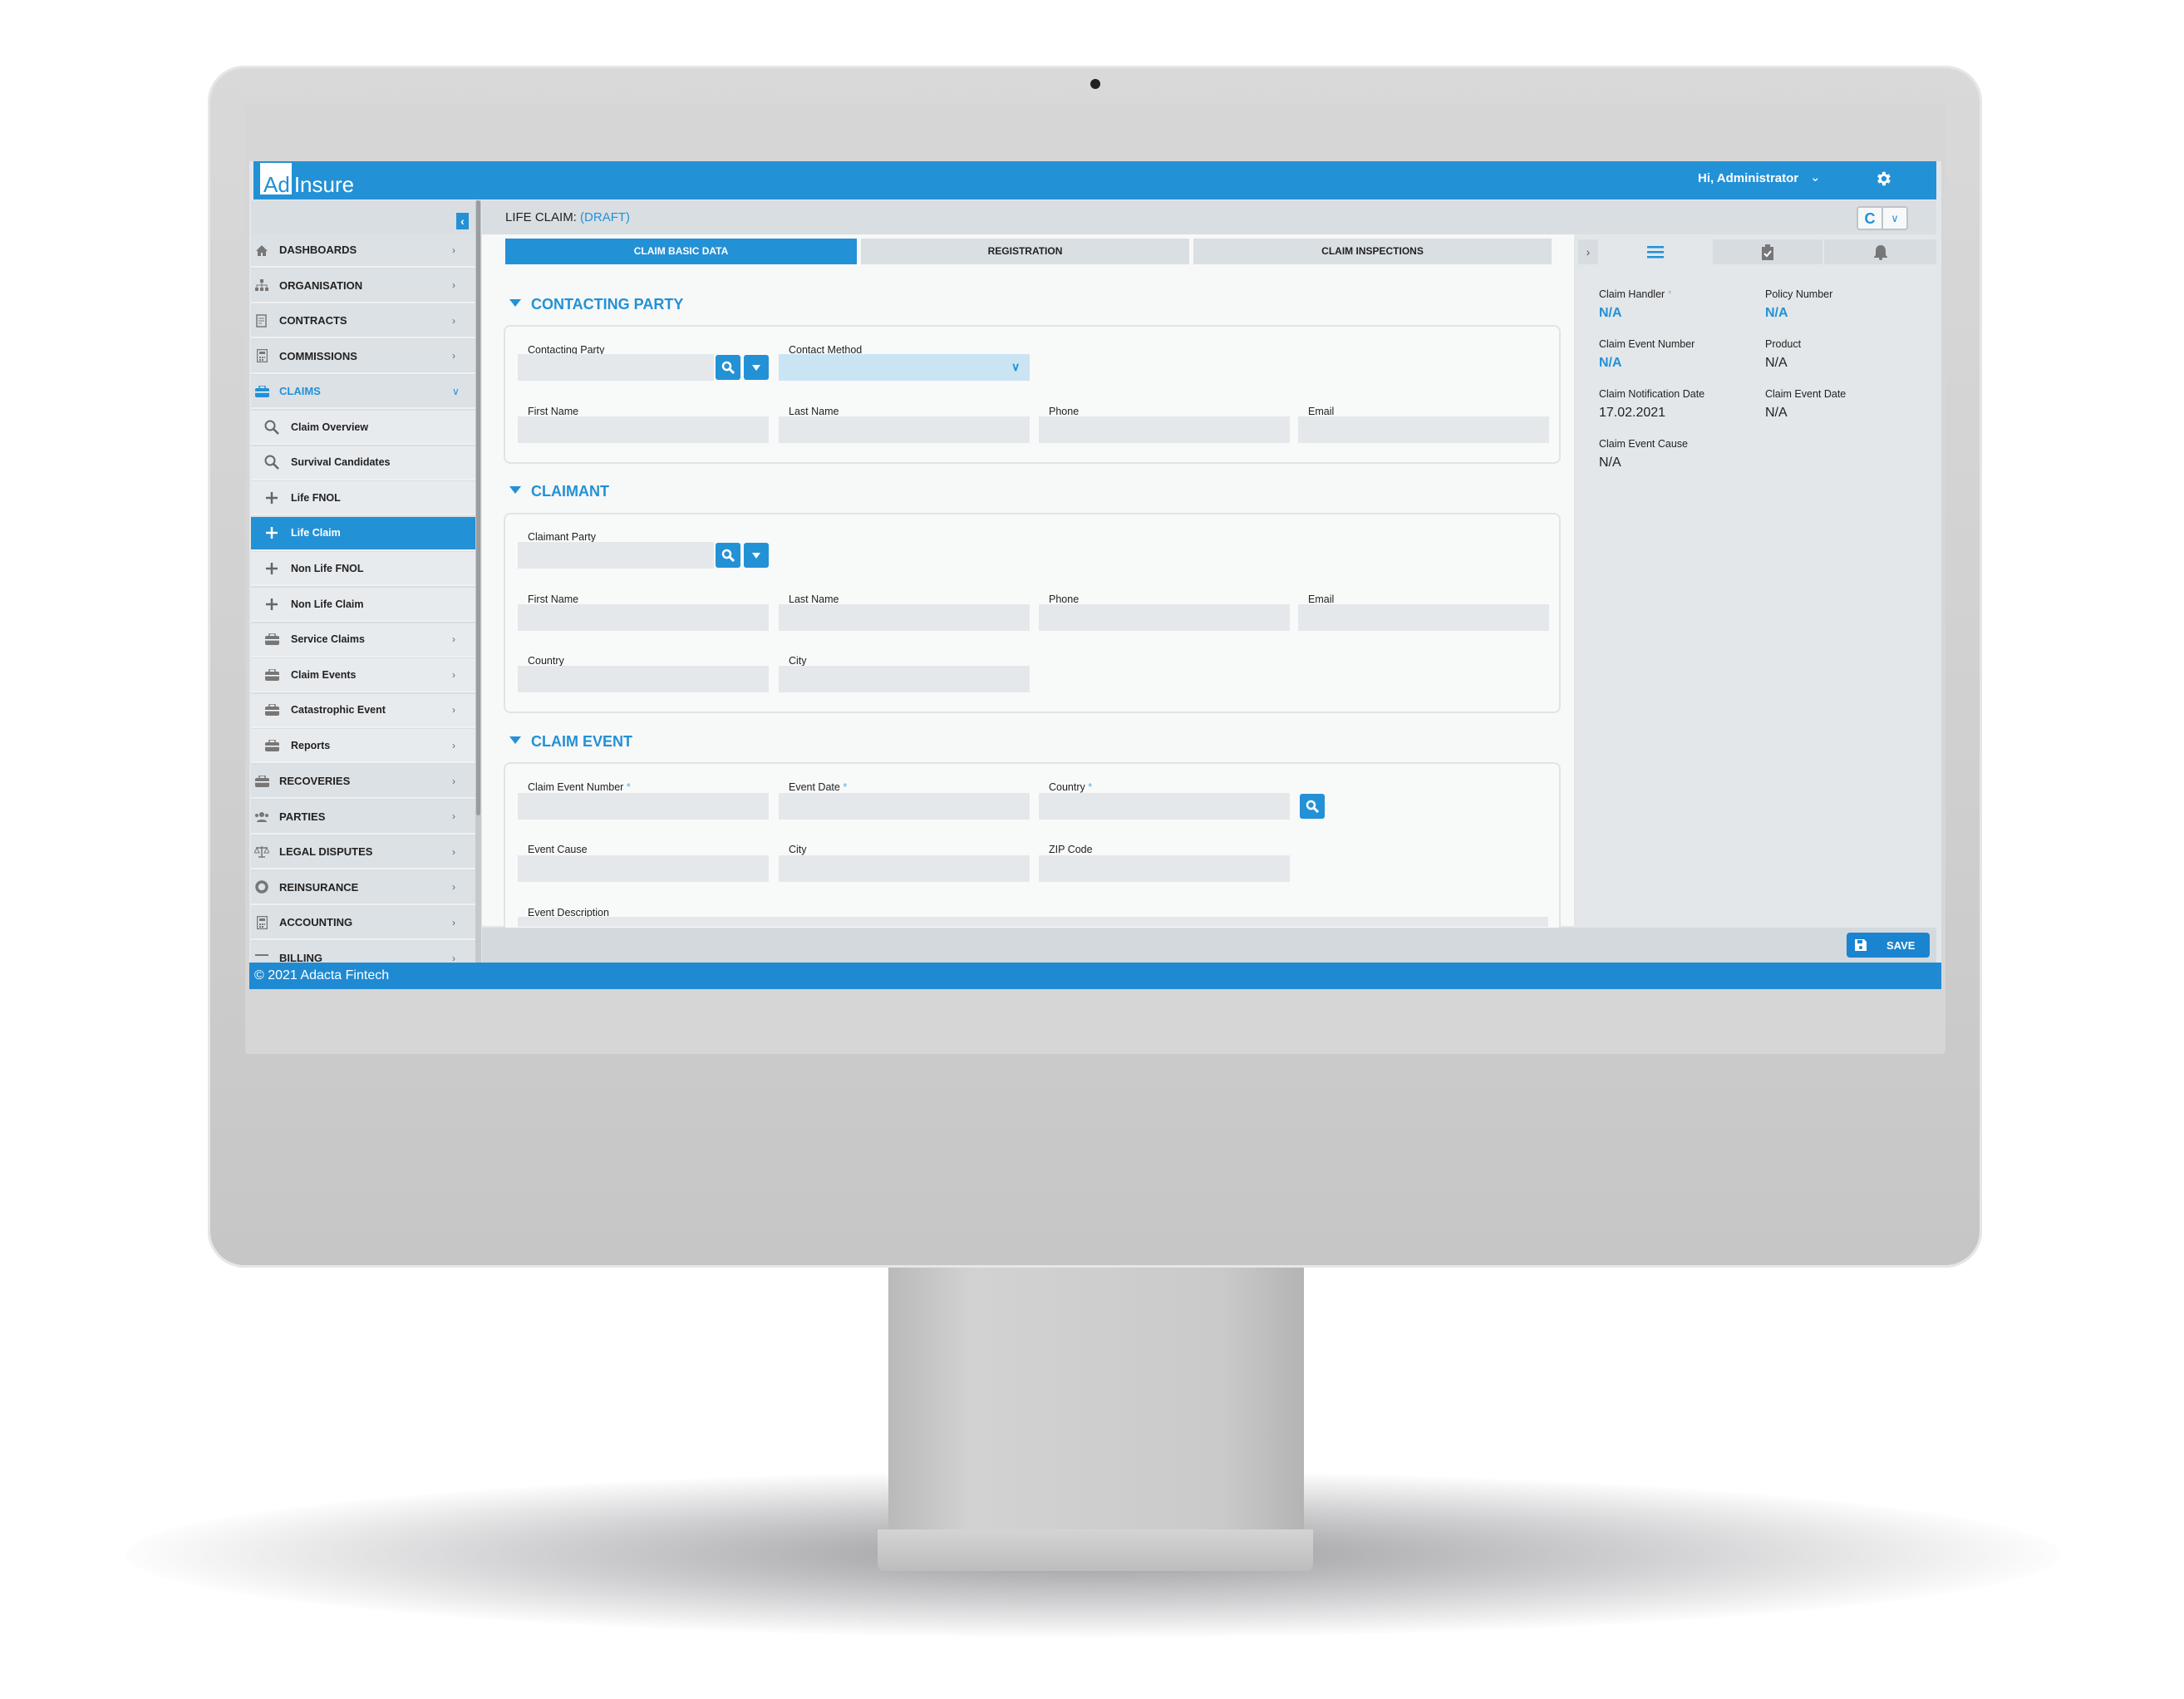 The image size is (2184, 1699). Describe the element at coordinates (756, 367) in the screenshot. I see `contacting-party-dropdown-button` at that location.